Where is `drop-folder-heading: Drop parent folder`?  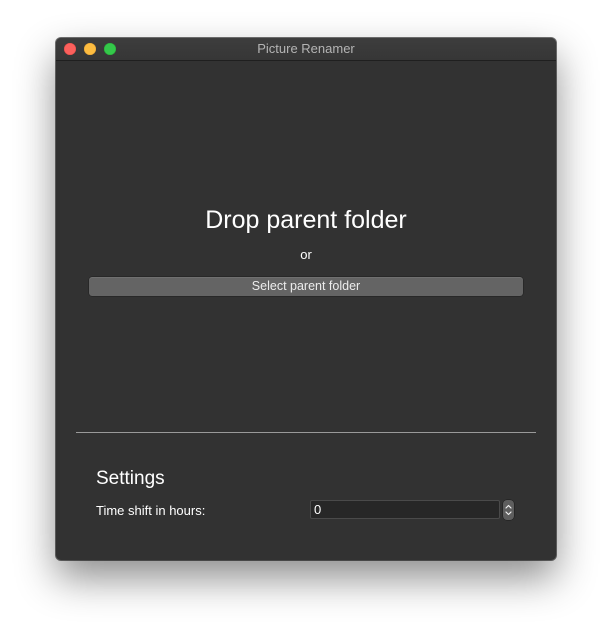
drop-folder-heading: Drop parent folder is located at coordinates (306, 220).